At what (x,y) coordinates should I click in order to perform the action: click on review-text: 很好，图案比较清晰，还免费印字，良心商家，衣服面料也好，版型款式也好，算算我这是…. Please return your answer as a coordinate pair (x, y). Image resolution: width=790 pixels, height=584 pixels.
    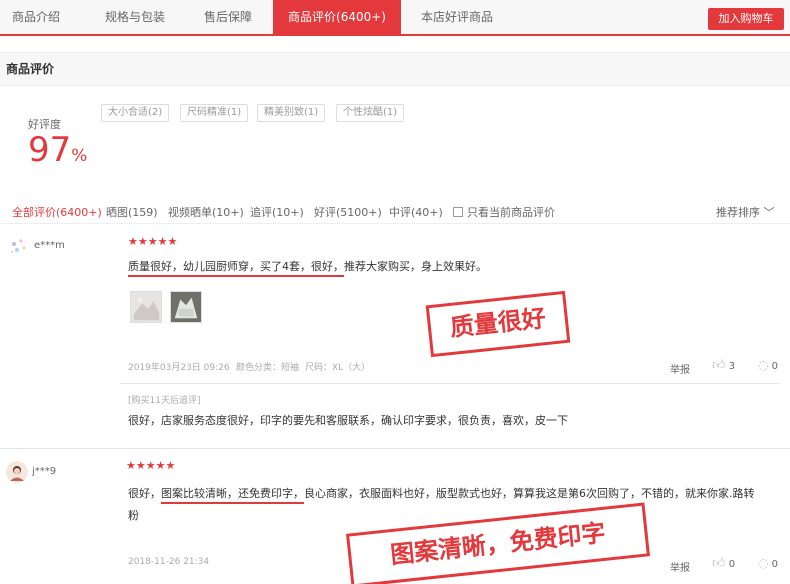
    Looking at the image, I should click on (452, 494).